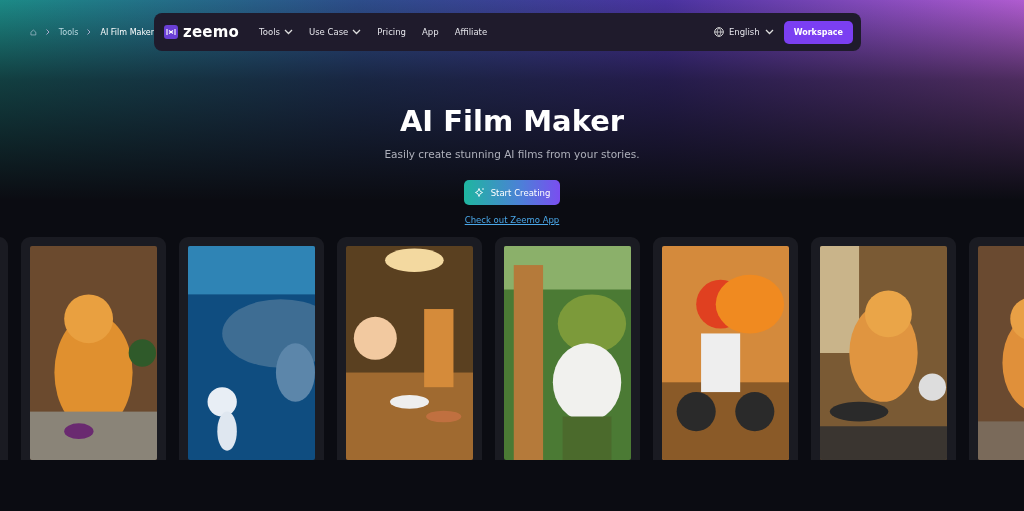 The height and width of the screenshot is (511, 1024). What do you see at coordinates (512, 192) in the screenshot?
I see `start-creating-button: Start Creating` at bounding box center [512, 192].